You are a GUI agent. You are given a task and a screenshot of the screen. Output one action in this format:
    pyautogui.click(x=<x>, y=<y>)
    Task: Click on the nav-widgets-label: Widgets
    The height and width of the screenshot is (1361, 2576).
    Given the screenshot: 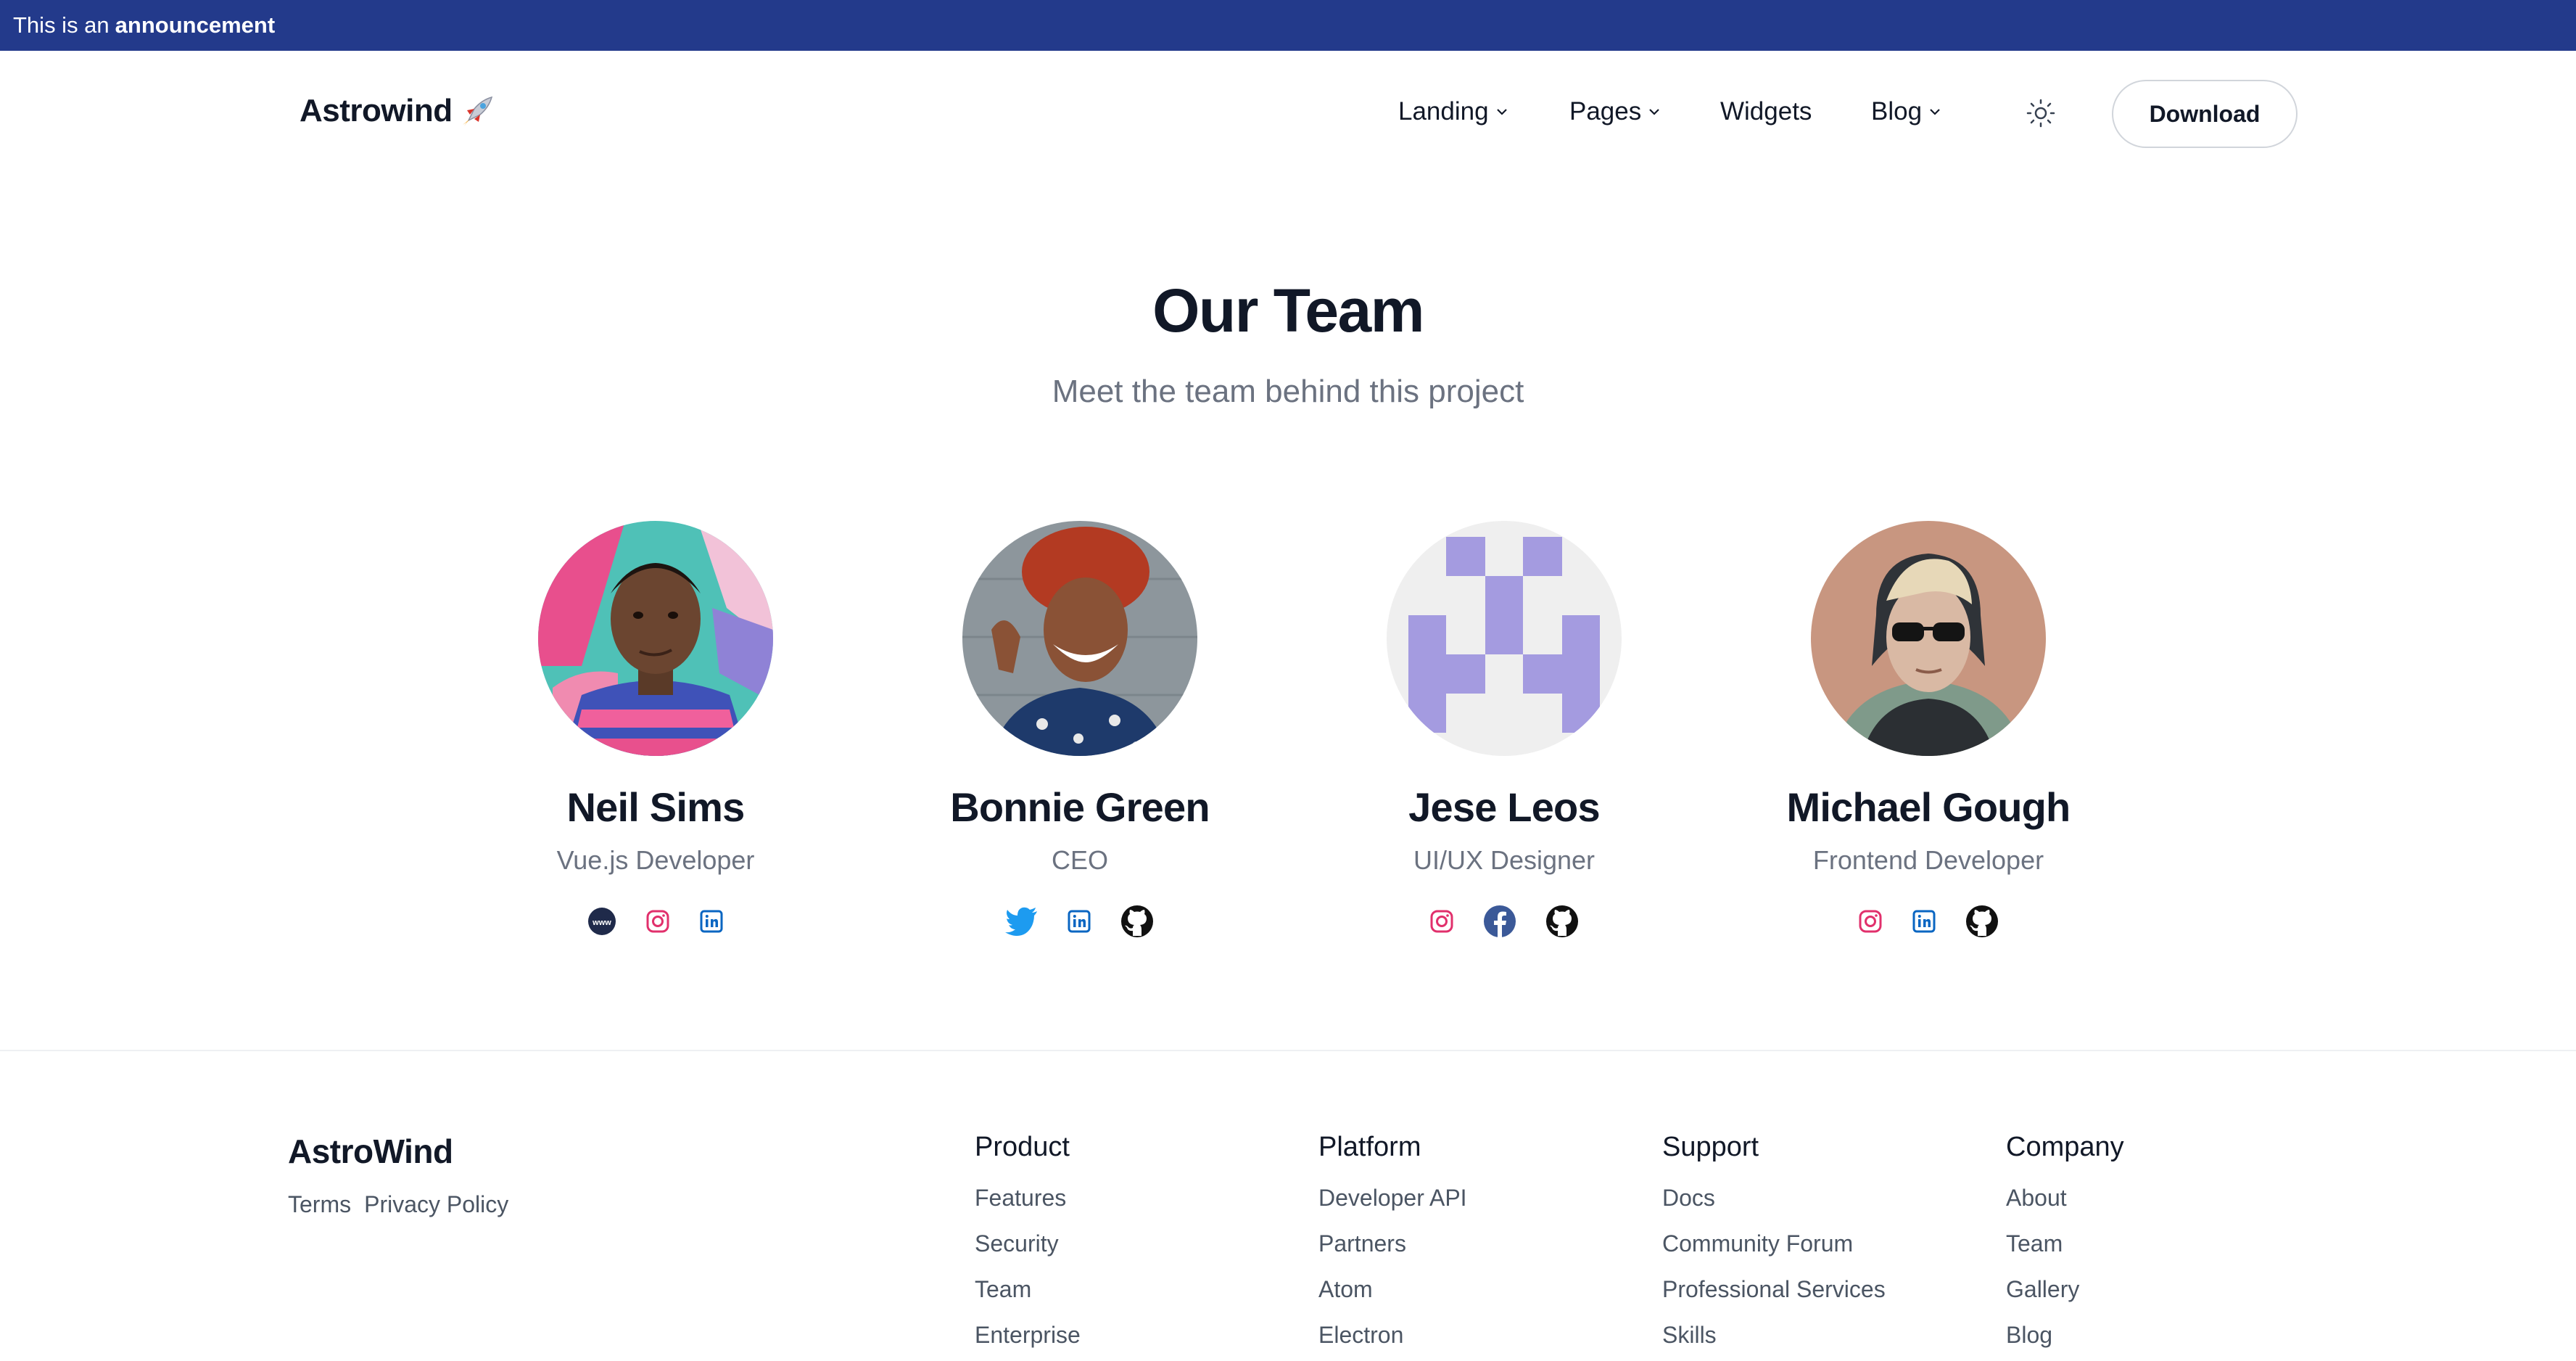 What is the action you would take?
    pyautogui.click(x=1766, y=111)
    